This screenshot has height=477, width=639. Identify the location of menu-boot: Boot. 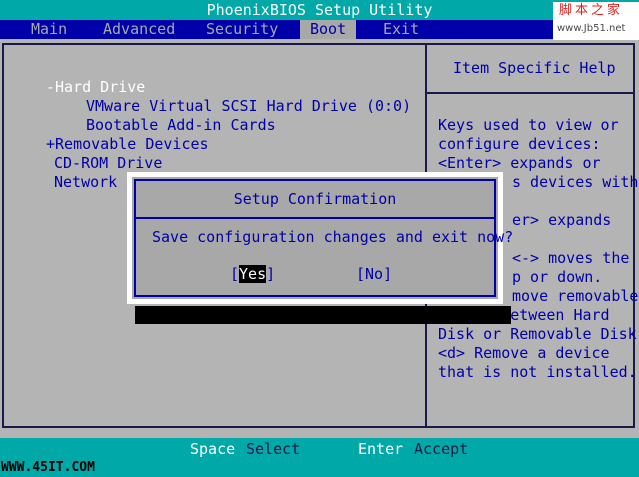
(328, 29).